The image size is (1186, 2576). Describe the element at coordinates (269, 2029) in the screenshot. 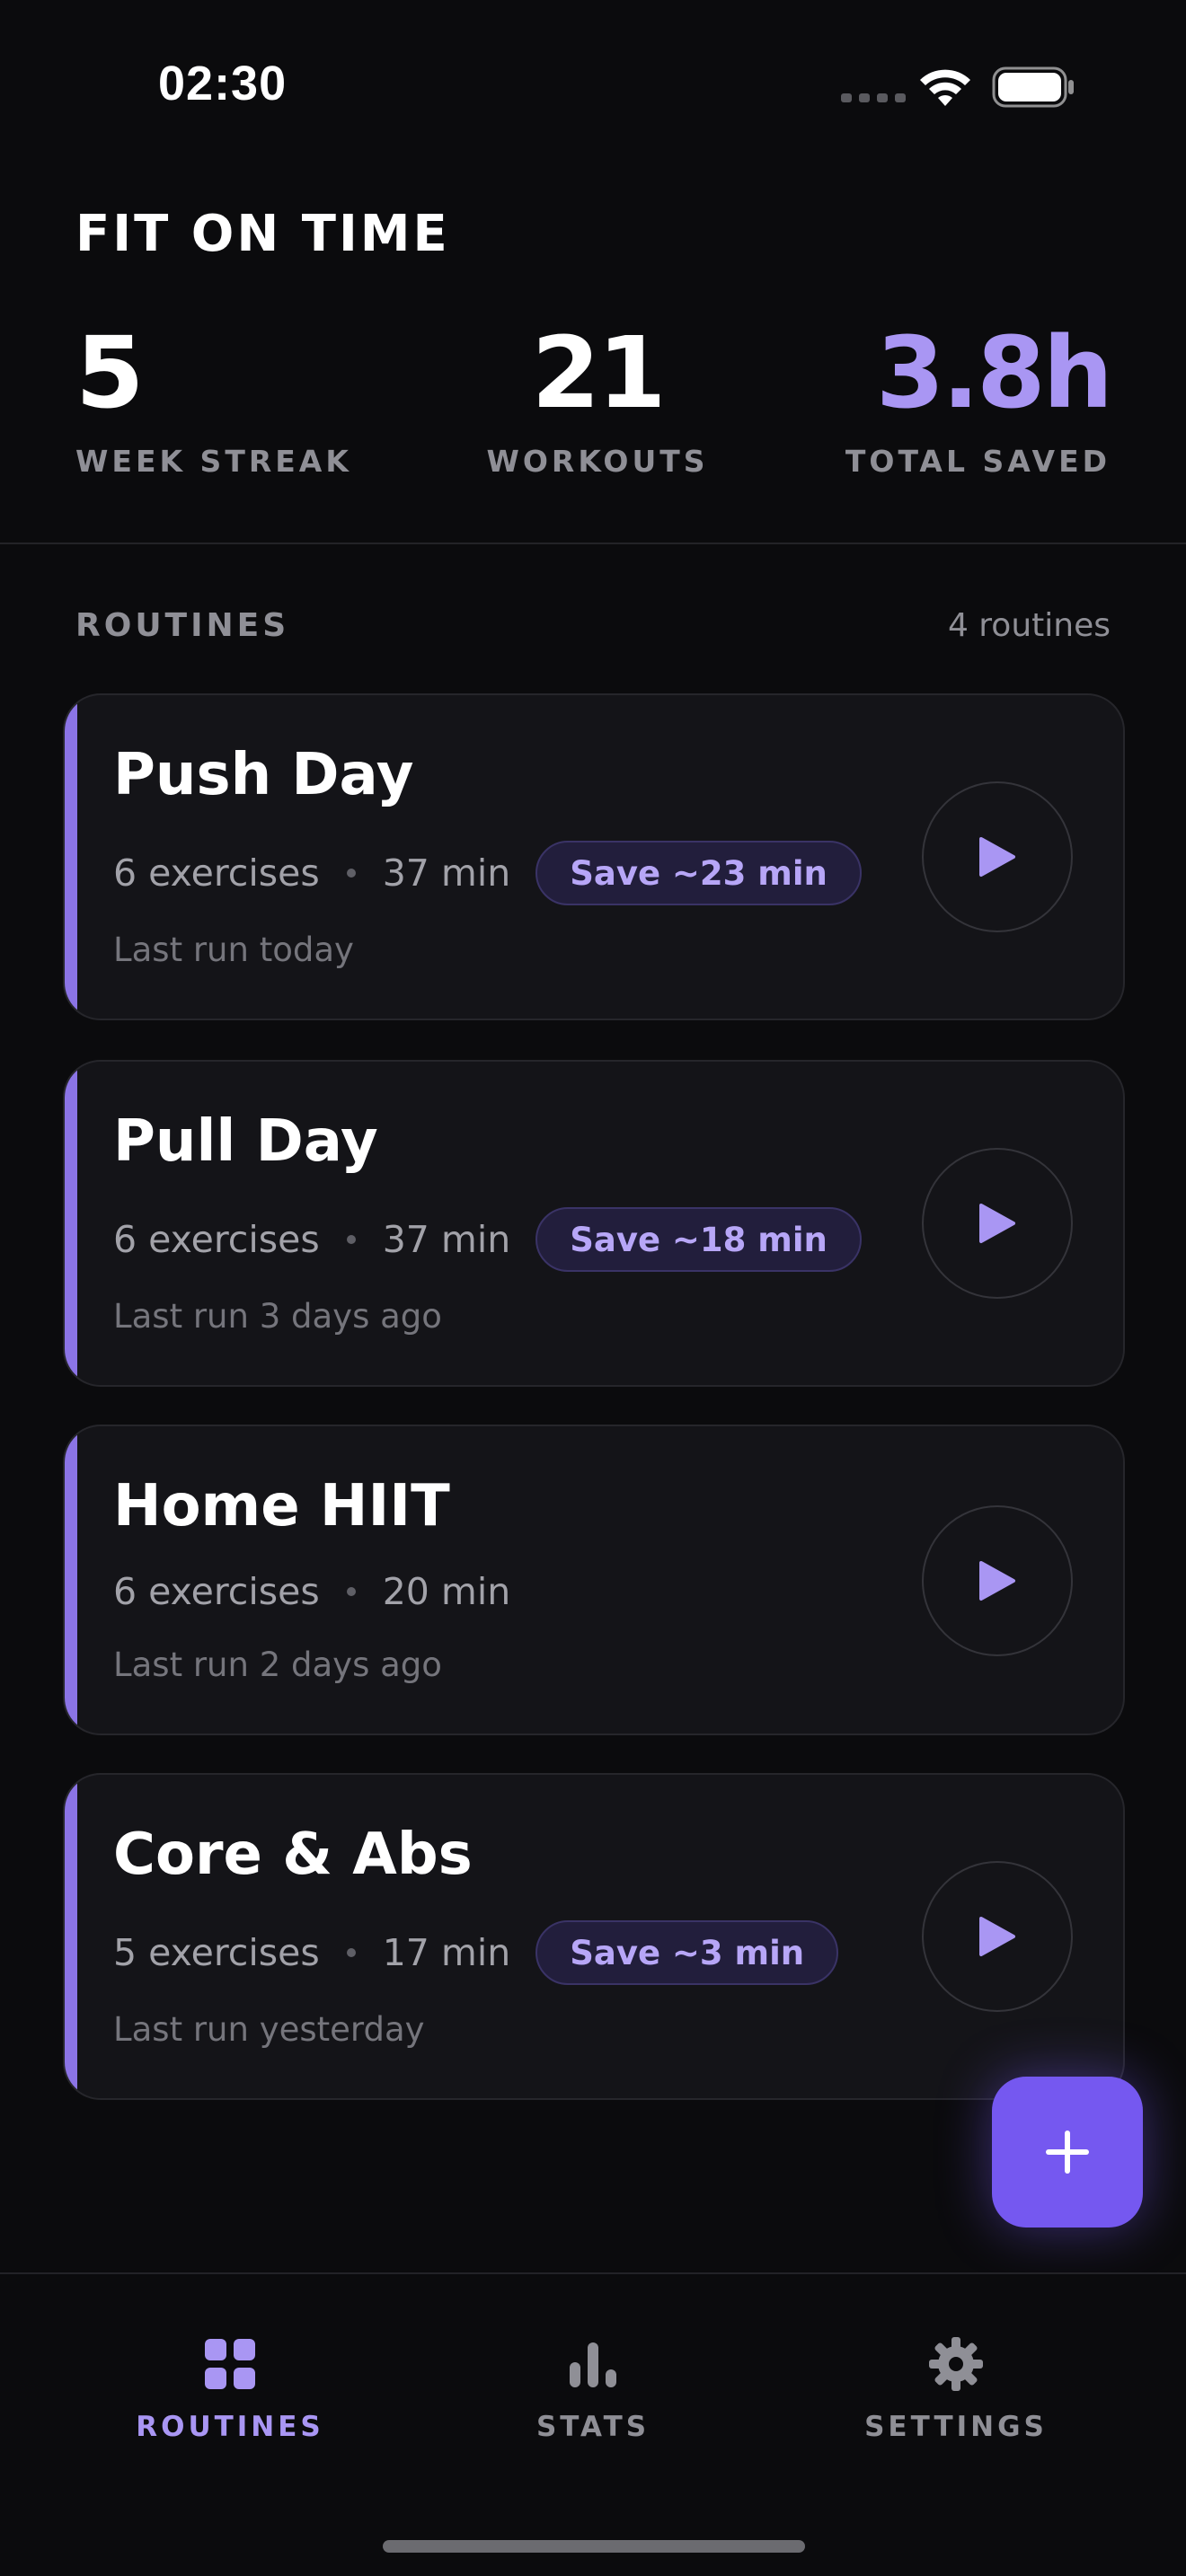

I see `last-run-text: Last run yesterday` at that location.